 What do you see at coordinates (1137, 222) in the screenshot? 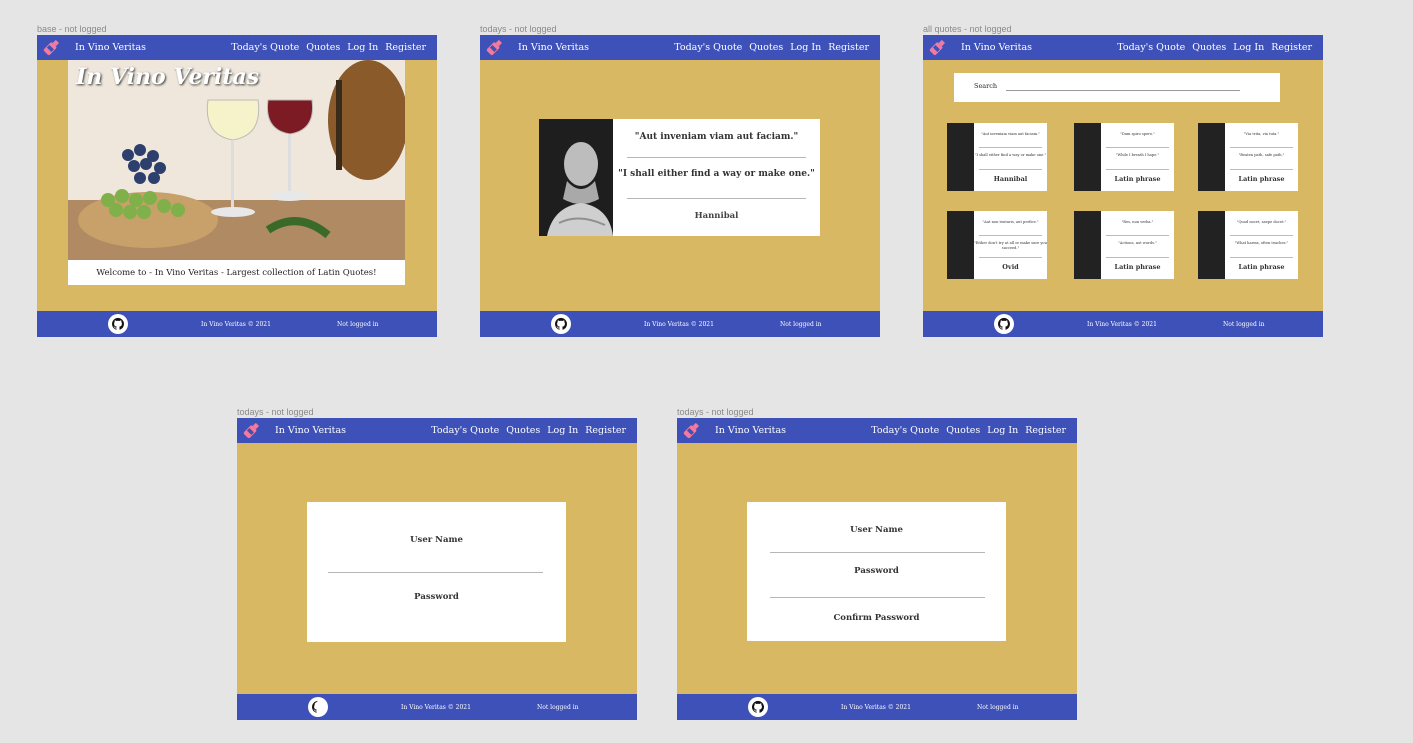
I see `quote-latin: "Res, non verba."` at bounding box center [1137, 222].